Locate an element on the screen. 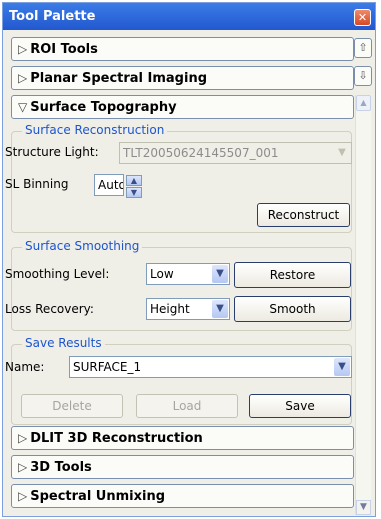  name-label: Name: is located at coordinates (25, 367).